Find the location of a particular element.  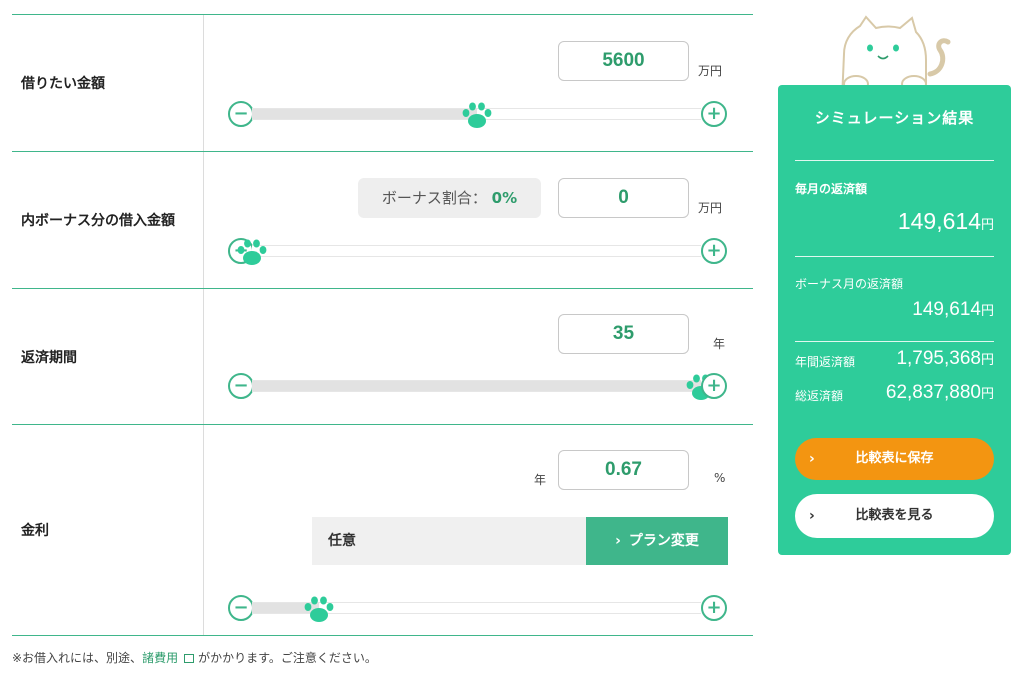

bonus-amount-label: 内ボーナス分の借入金額 is located at coordinates (108, 220).